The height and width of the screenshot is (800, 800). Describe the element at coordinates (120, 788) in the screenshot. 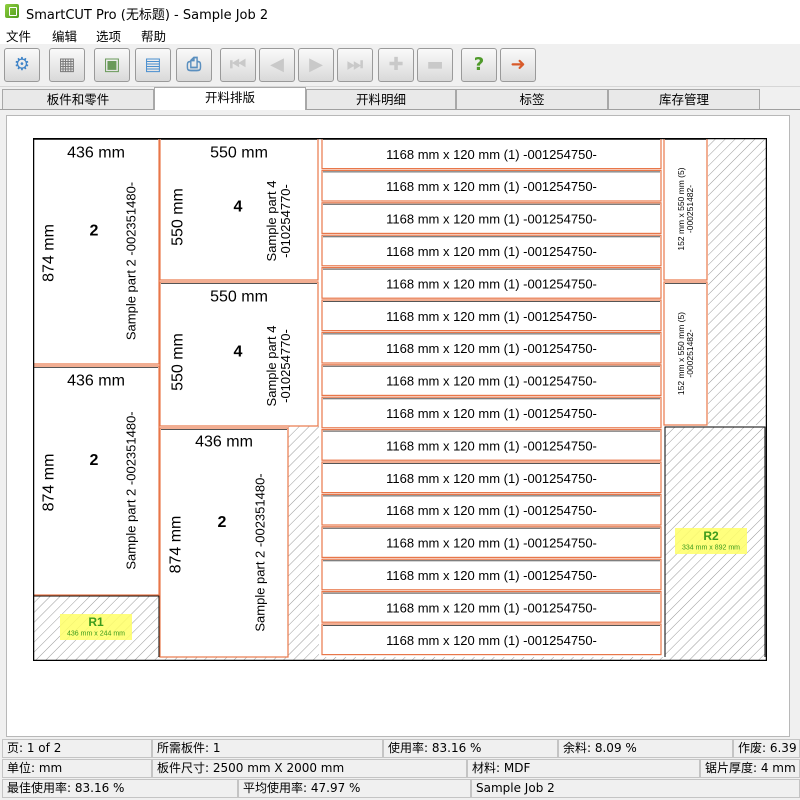

I see `status-best-usage: 最佳使用率: 83.16 %` at that location.